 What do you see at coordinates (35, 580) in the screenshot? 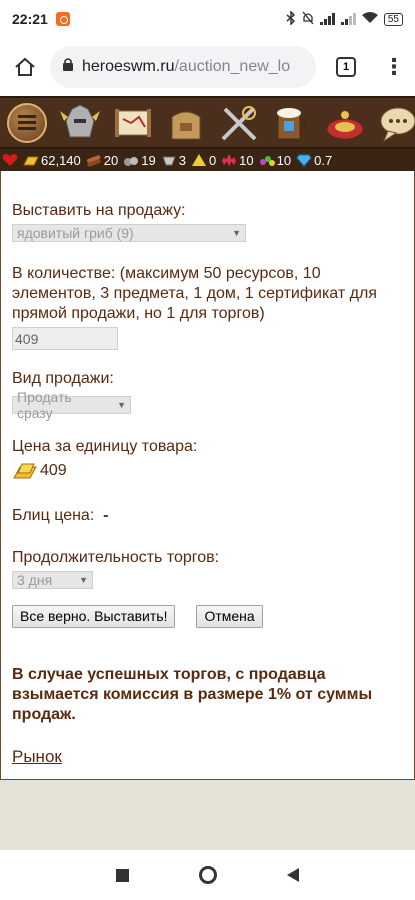
I see `duration-value: 3 дня` at bounding box center [35, 580].